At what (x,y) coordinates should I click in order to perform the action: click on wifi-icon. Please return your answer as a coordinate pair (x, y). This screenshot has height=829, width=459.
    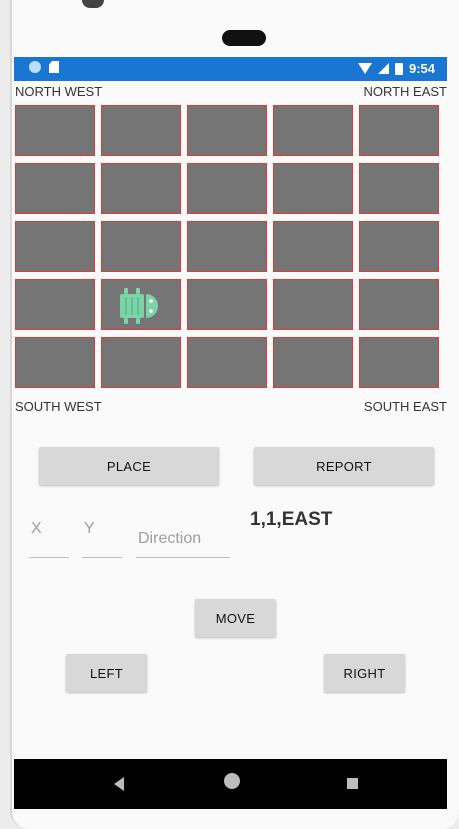
    Looking at the image, I should click on (364, 68).